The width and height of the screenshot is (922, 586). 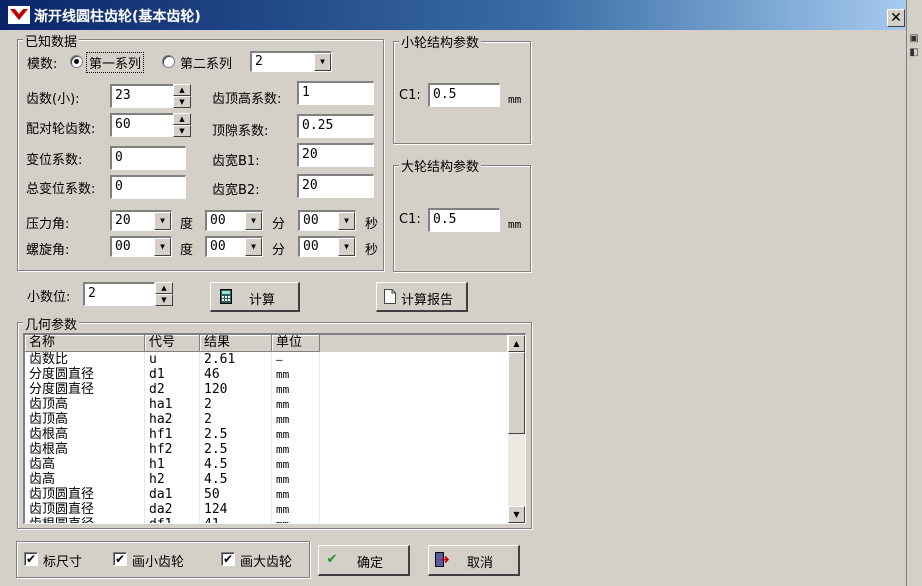 I want to click on helix-deg-select: 00 ▼, so click(x=141, y=246).